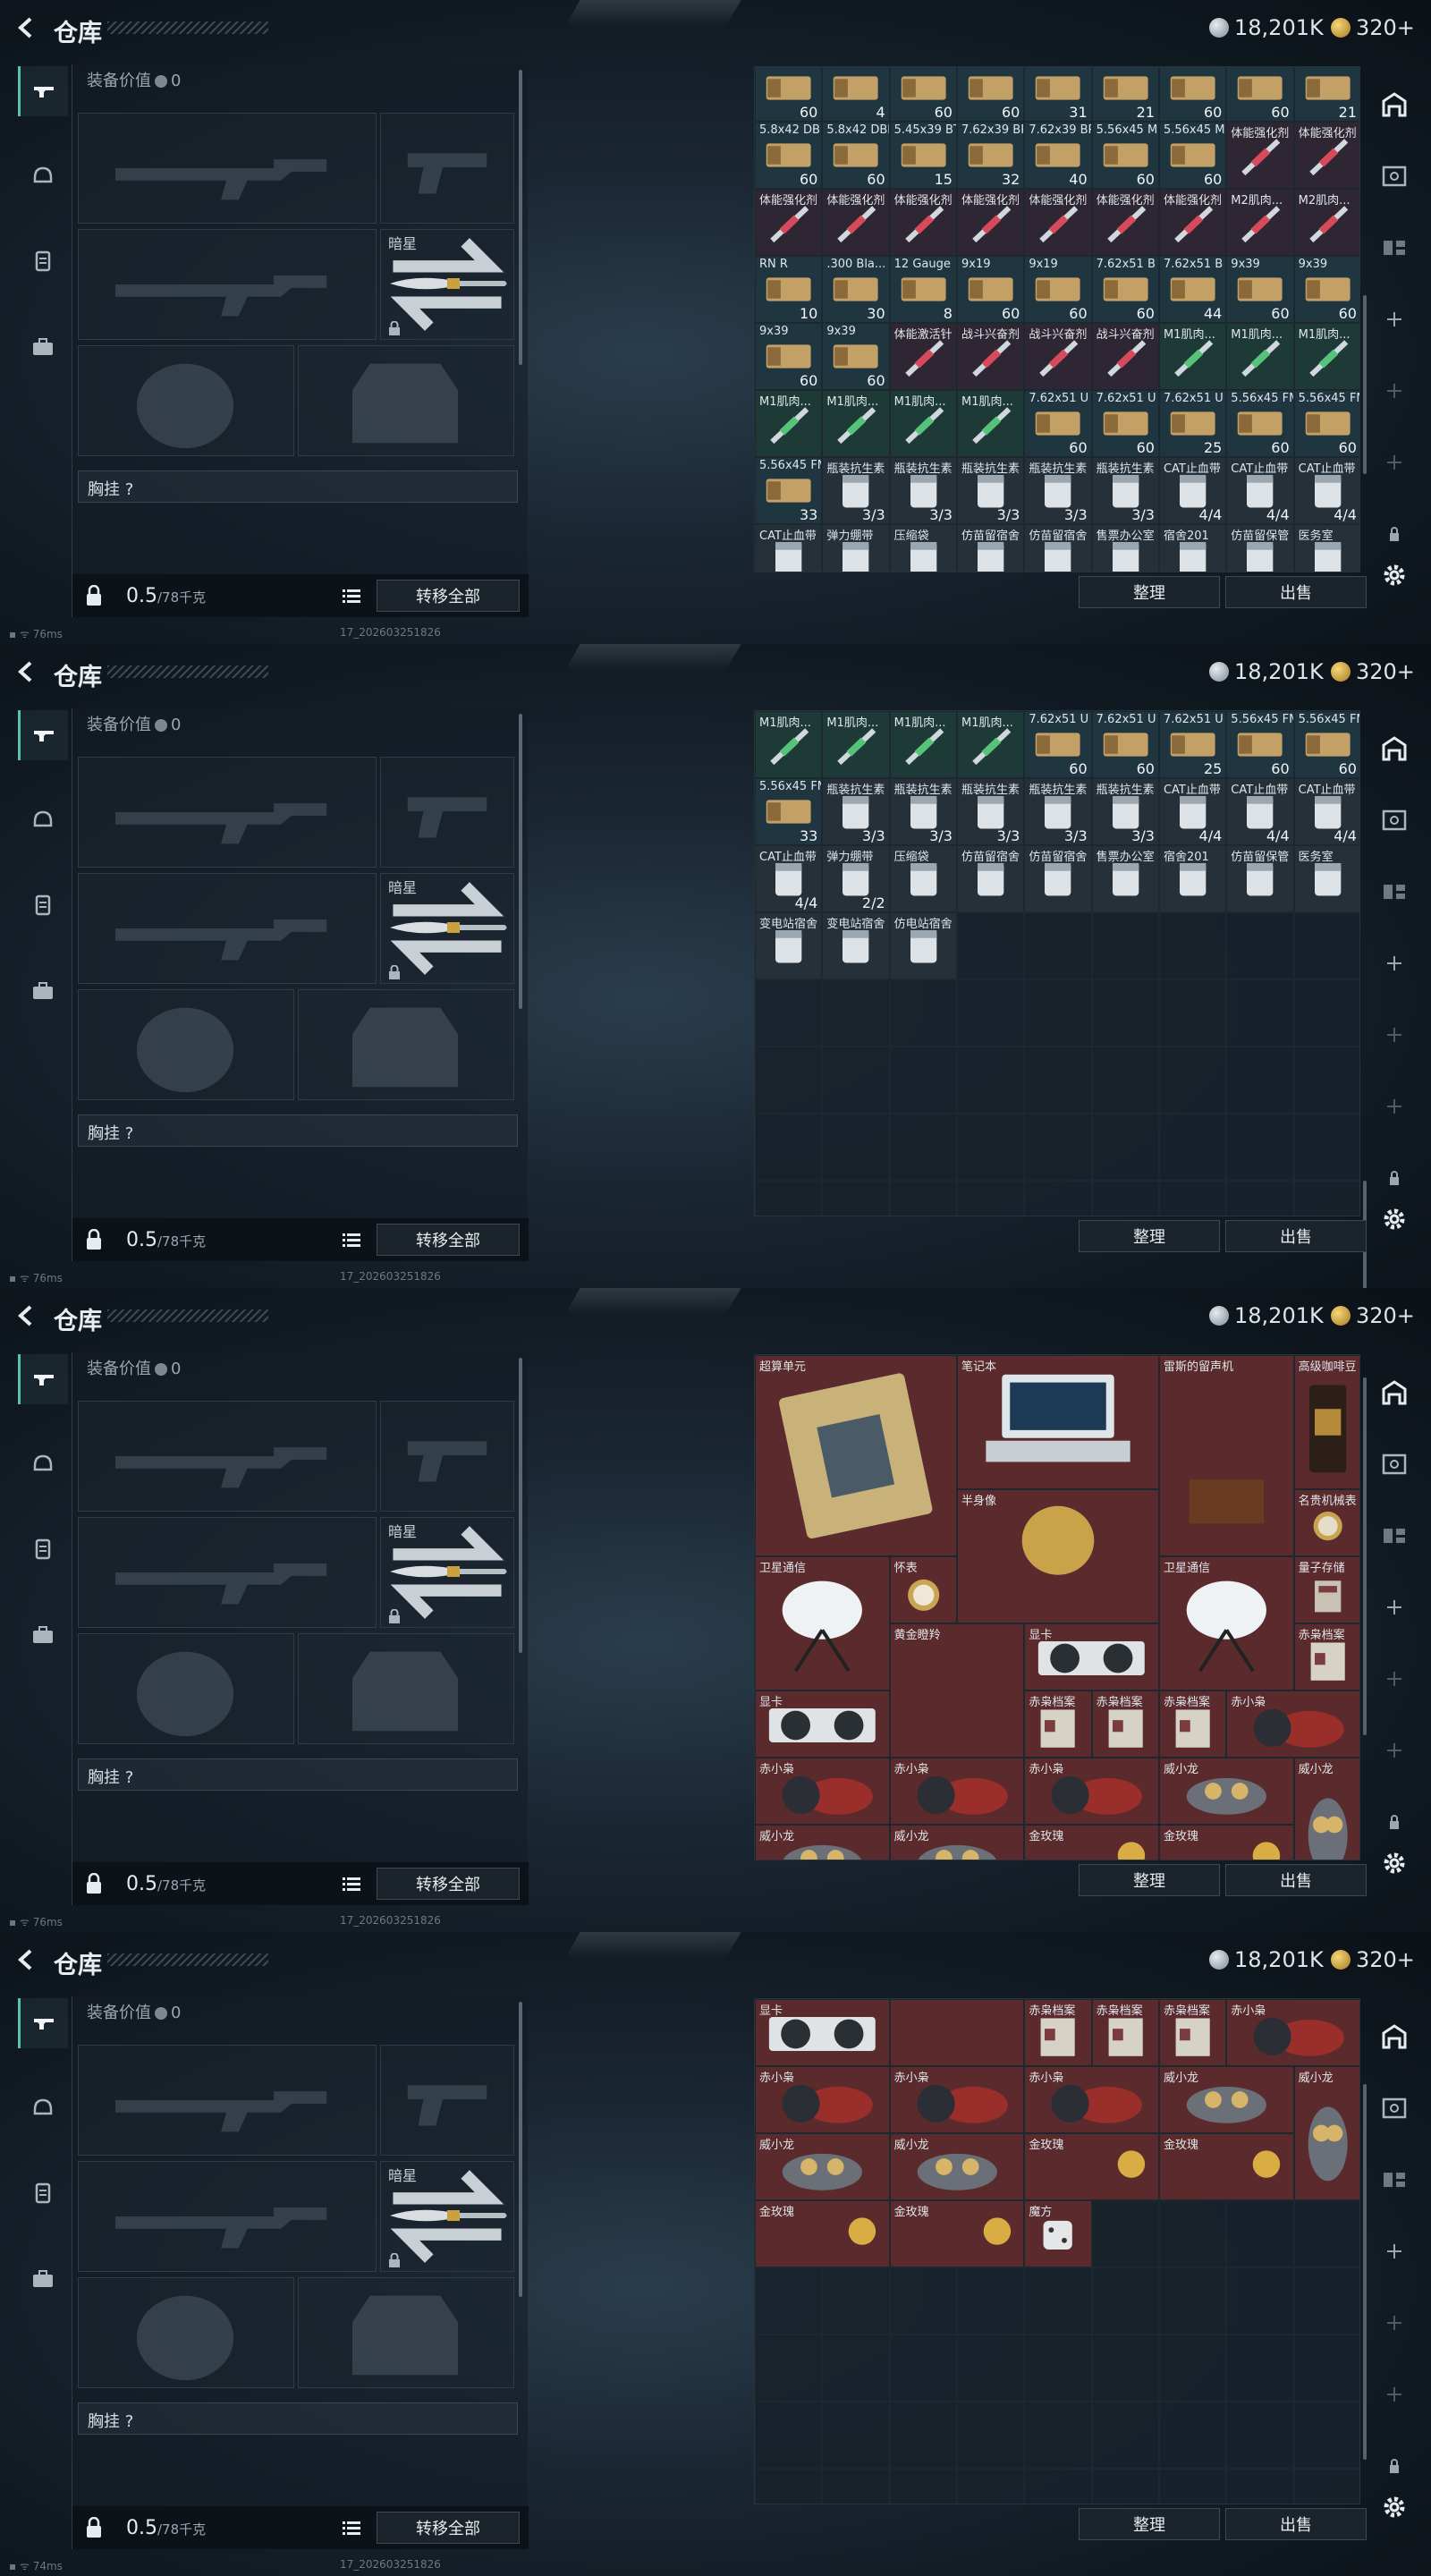 This screenshot has width=1431, height=2576. Describe the element at coordinates (856, 289) in the screenshot. I see `inventory-item: .300 Bla... V 30` at that location.